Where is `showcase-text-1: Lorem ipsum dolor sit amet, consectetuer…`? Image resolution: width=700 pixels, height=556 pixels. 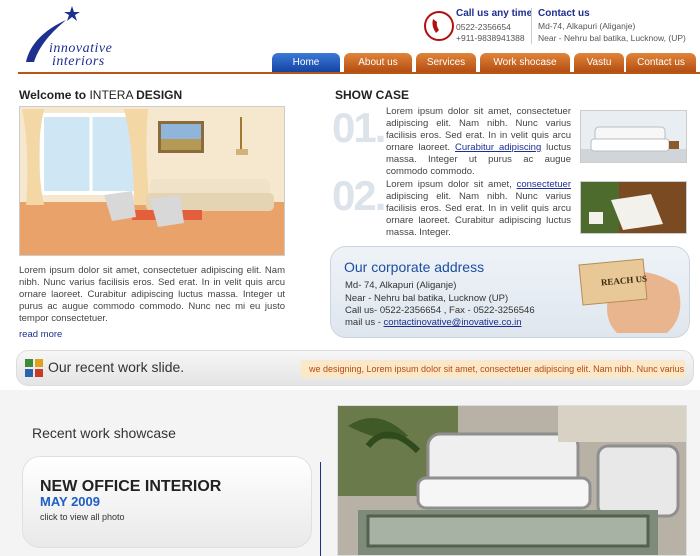
showcase-text-1: Lorem ipsum dolor sit amet, consectetuer… is located at coordinates (478, 142).